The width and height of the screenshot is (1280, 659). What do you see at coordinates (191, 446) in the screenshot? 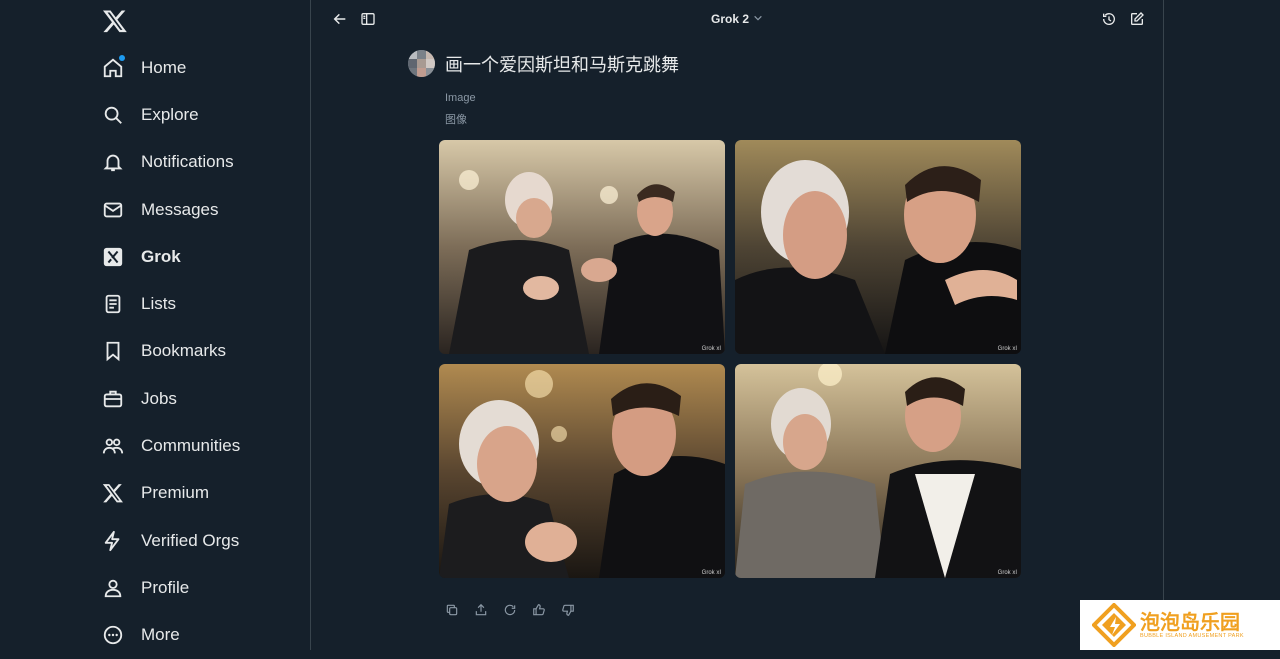
I see `nav-label-communities: Communities` at bounding box center [191, 446].